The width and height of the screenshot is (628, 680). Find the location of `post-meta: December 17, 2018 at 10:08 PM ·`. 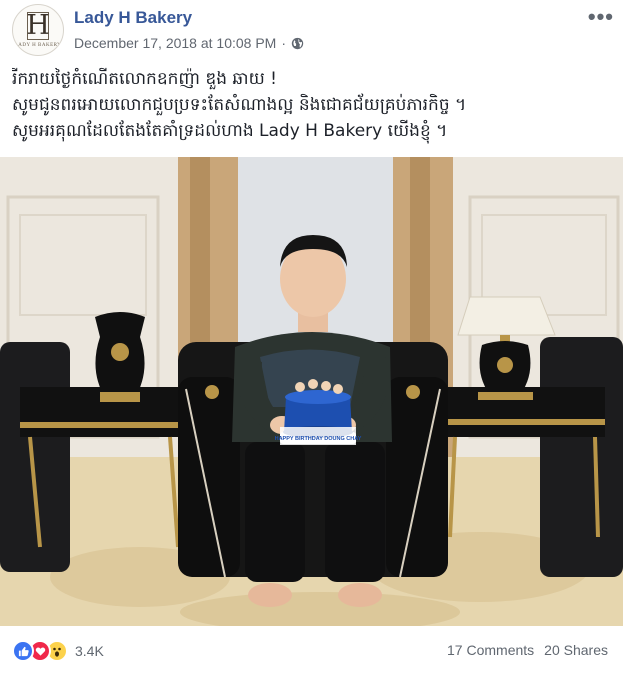

post-meta: December 17, 2018 at 10:08 PM · is located at coordinates (189, 43).